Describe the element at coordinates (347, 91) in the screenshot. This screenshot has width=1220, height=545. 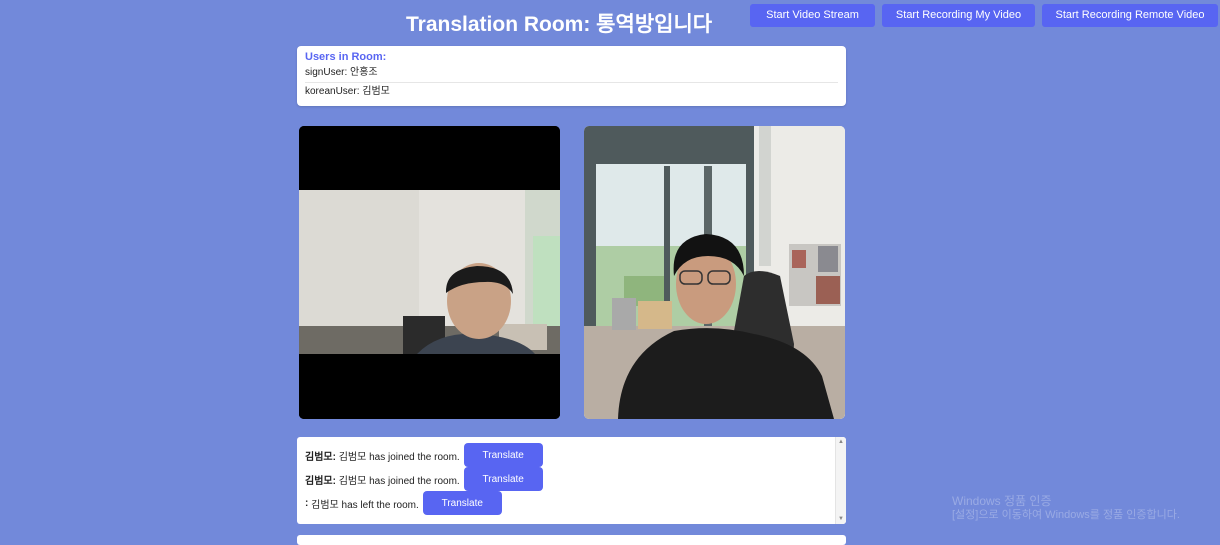
I see `user-item: koreanUser: 김범모` at that location.